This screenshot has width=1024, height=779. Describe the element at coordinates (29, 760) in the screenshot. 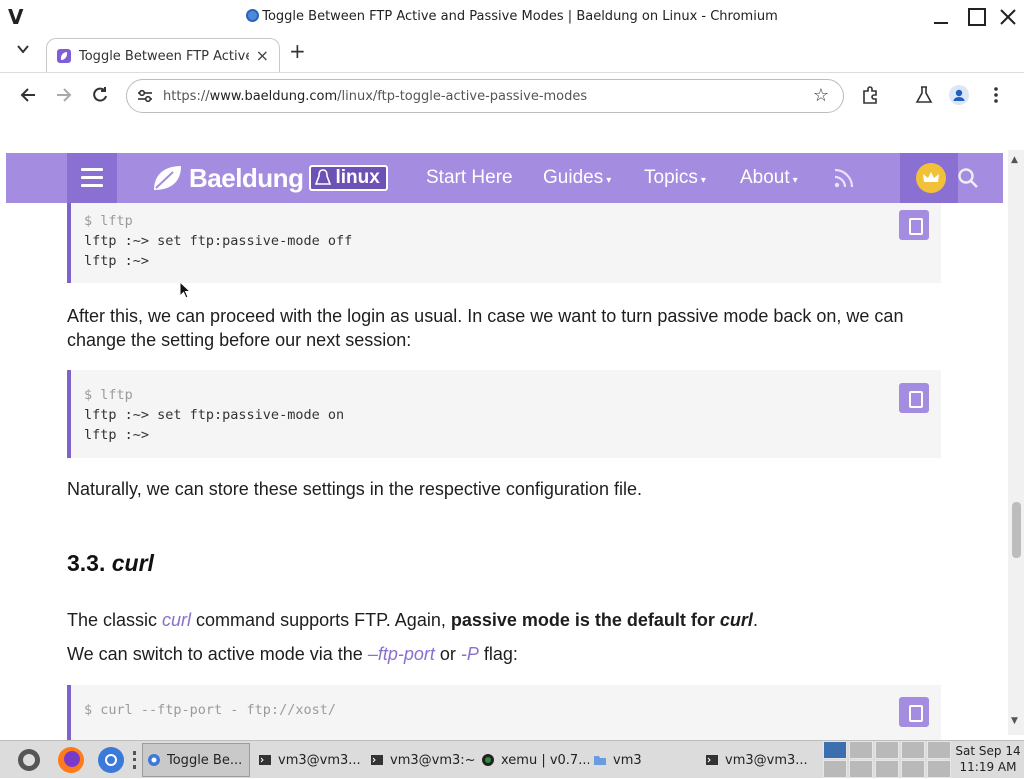

I see `system-menu-icon` at that location.